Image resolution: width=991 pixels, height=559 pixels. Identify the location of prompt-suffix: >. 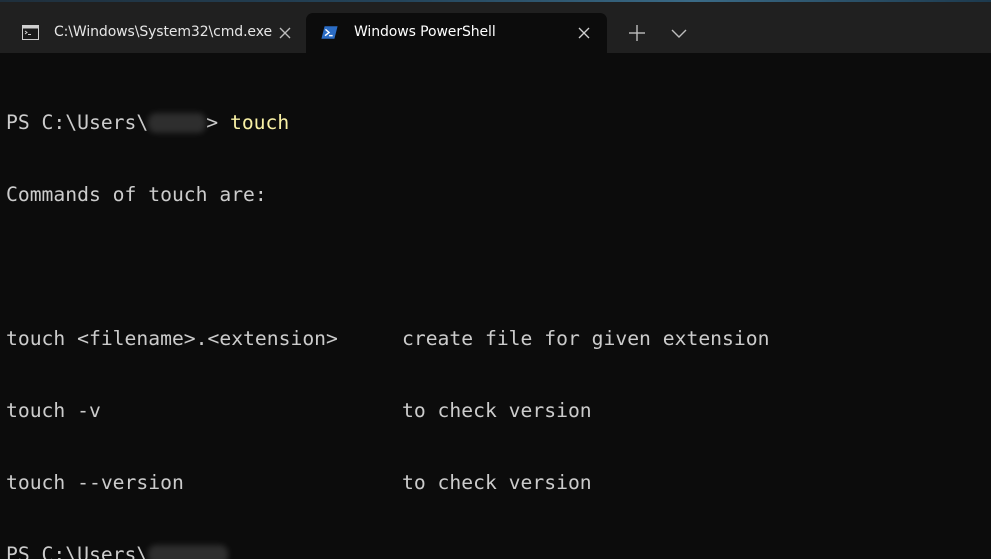
(218, 122).